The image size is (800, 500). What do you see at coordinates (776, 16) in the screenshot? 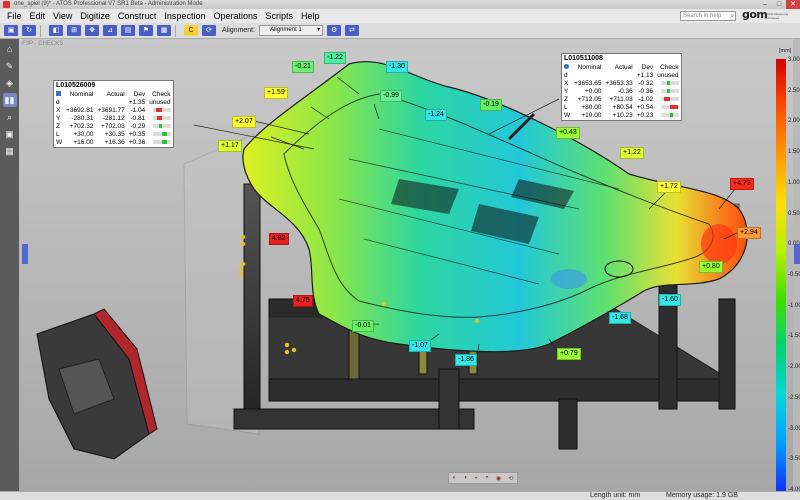
I see `logo-tagline: Optical Measuring Techniques` at bounding box center [776, 16].